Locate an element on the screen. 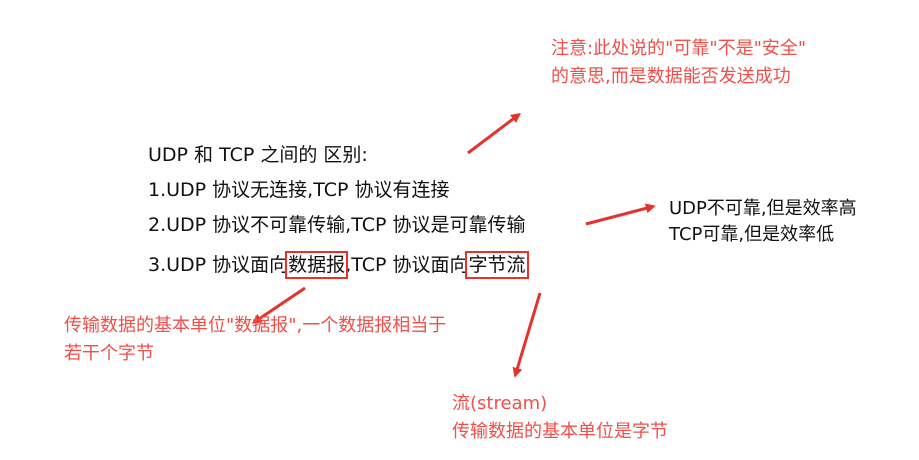  byte-stream-highlight-box: 字节流 is located at coordinates (497, 265).